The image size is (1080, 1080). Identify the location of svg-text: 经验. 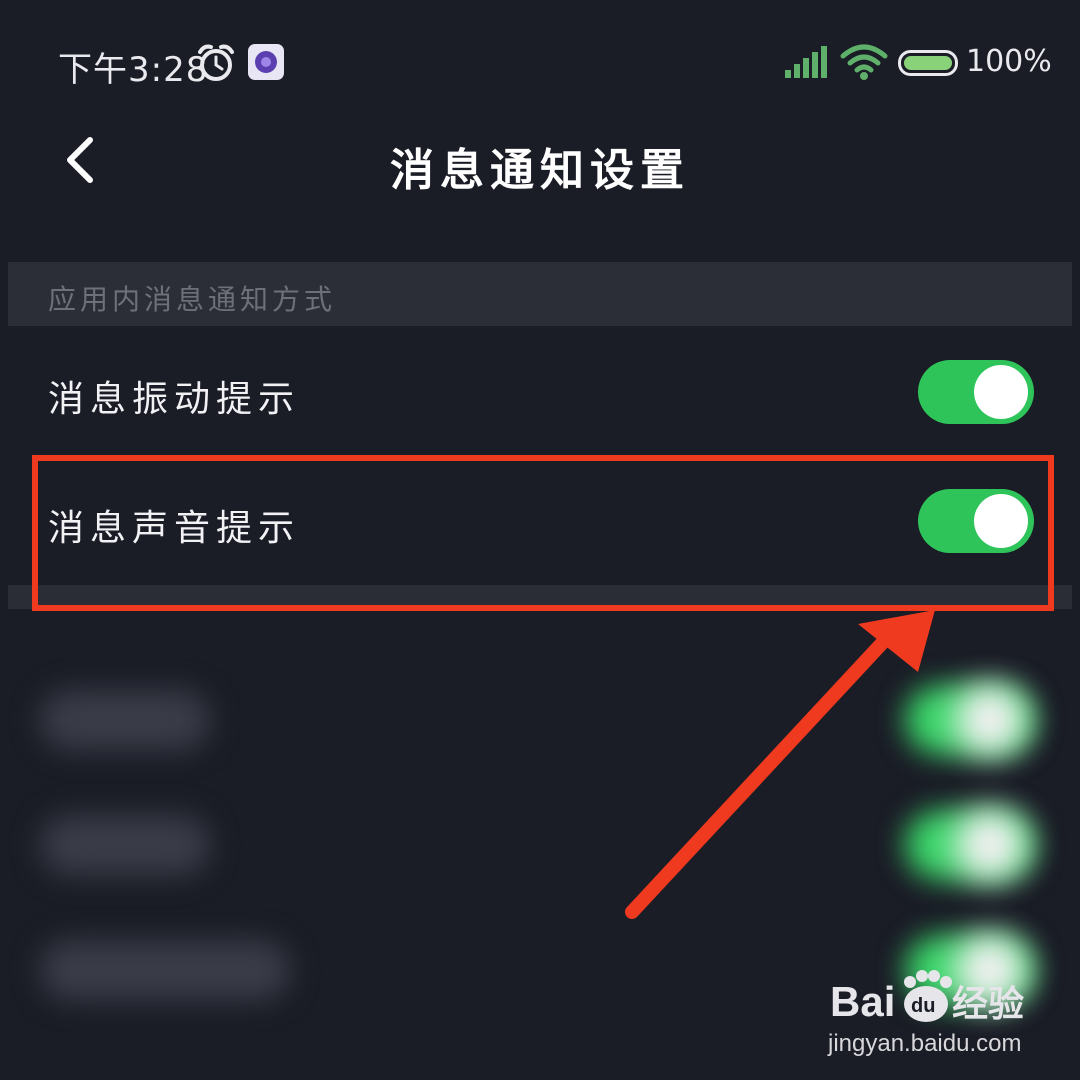
(988, 1004).